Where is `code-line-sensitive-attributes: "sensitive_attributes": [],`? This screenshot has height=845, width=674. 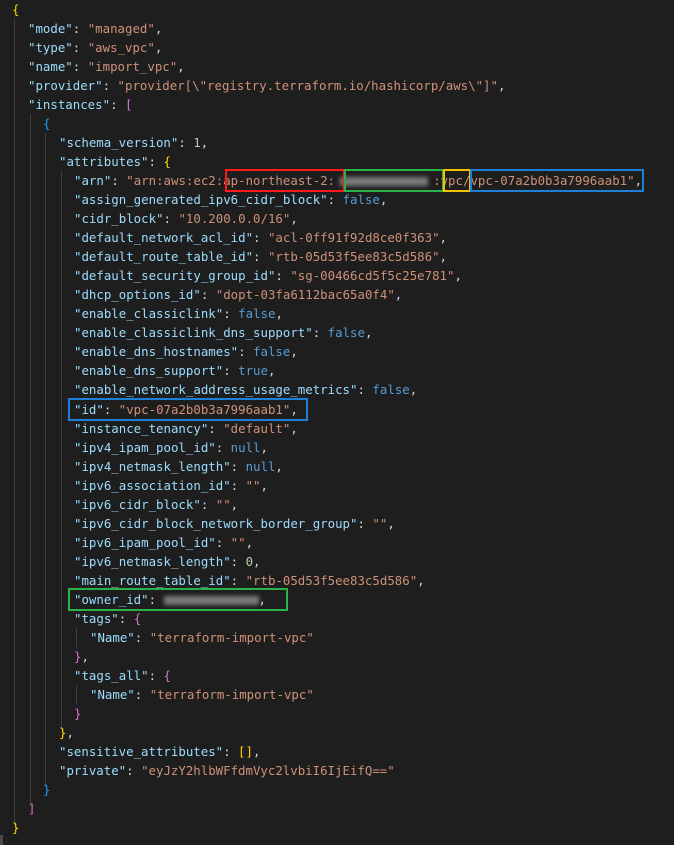
code-line-sensitive-attributes: "sensitive_attributes": [], is located at coordinates (160, 751).